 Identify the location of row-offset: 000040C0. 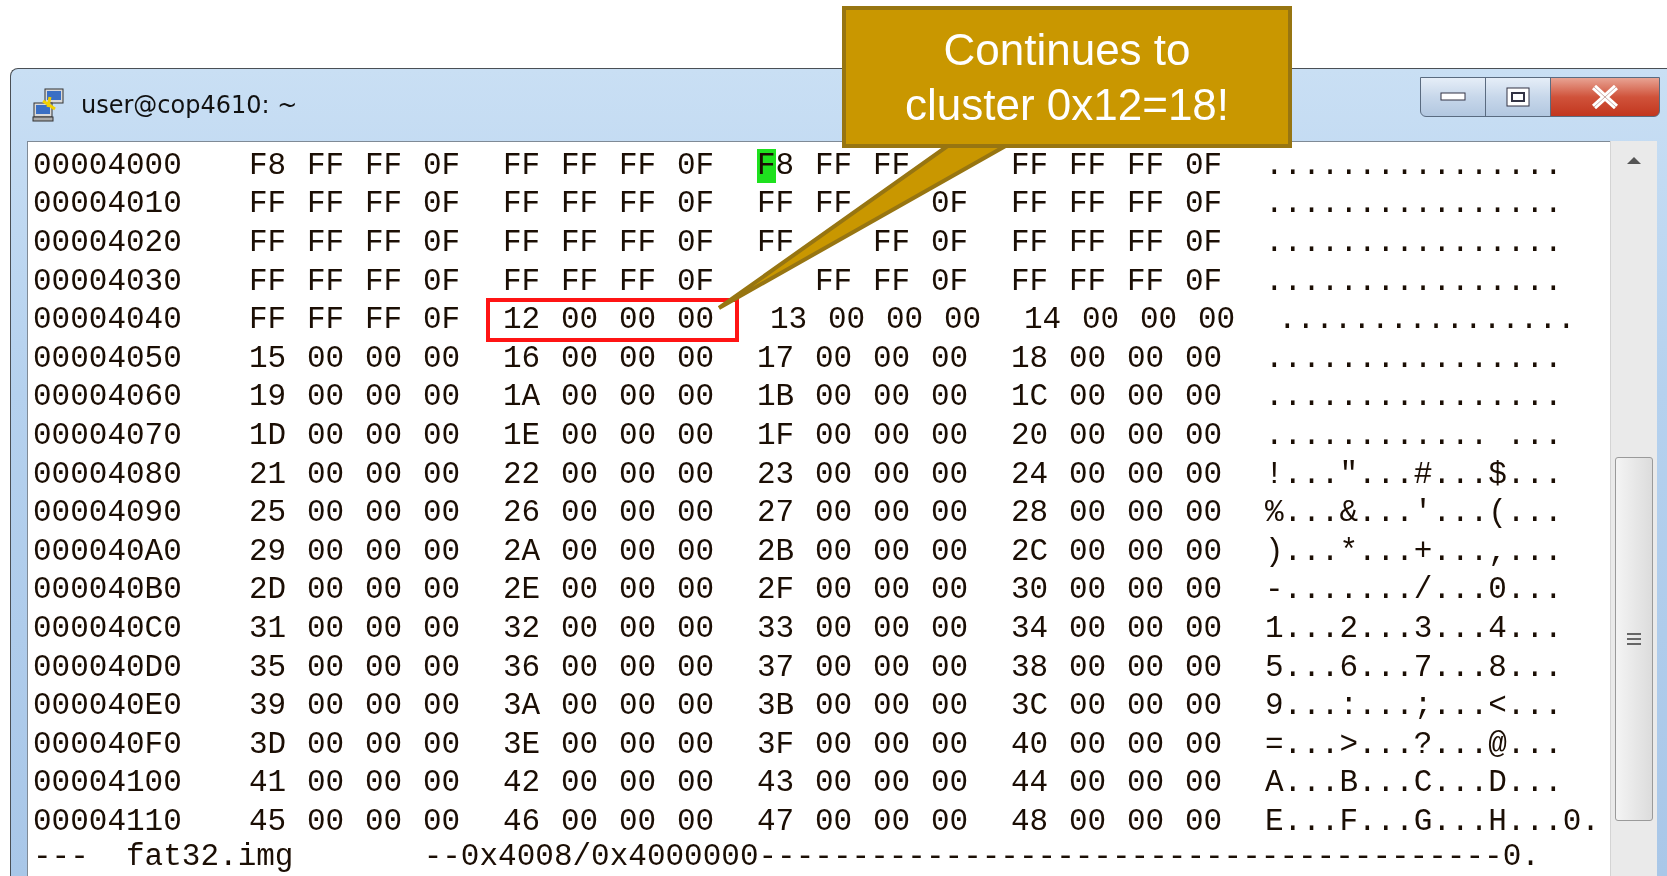
(108, 628).